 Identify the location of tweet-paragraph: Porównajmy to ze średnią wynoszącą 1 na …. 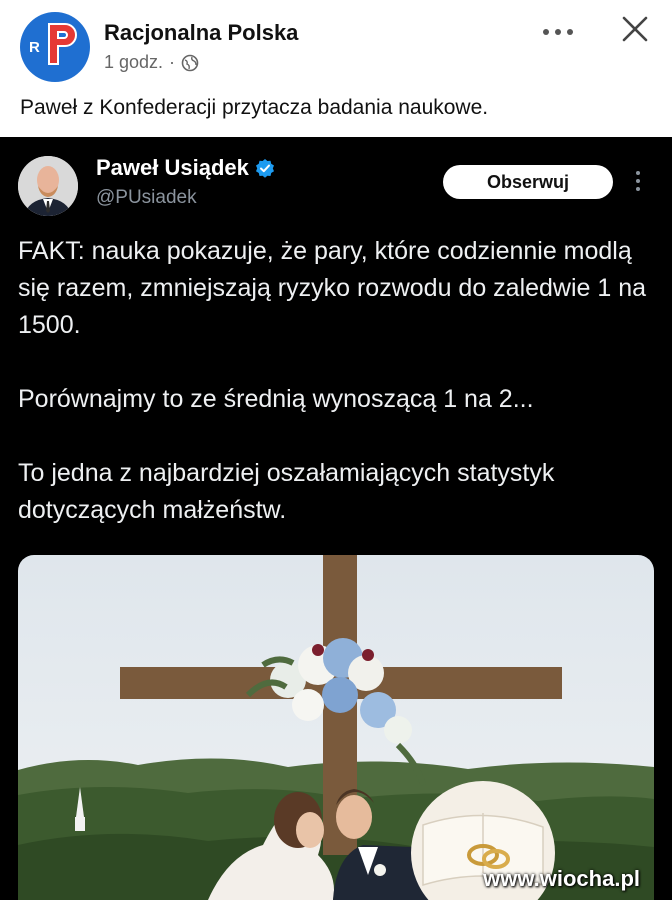
(276, 399).